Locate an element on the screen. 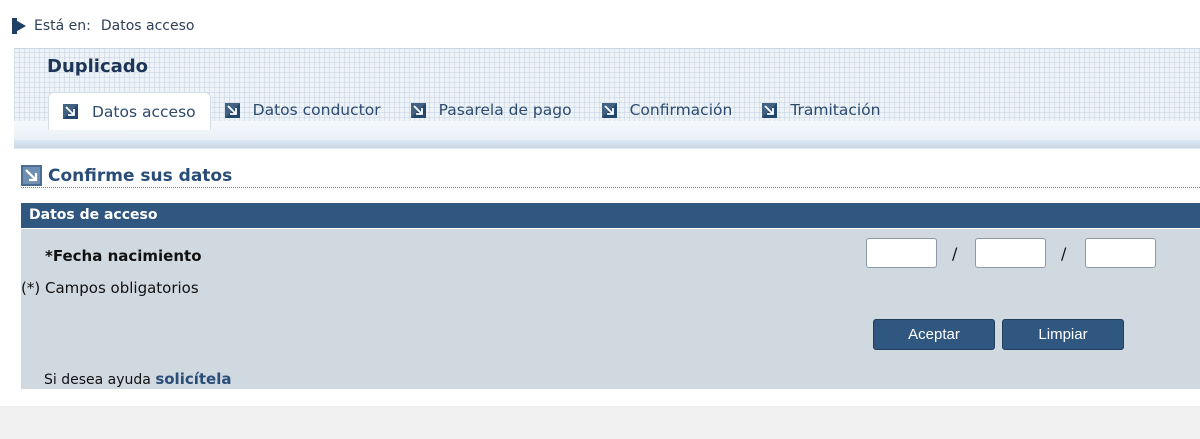 The width and height of the screenshot is (1200, 439). tab-datos-conductor: Datos conductor is located at coordinates (304, 110).